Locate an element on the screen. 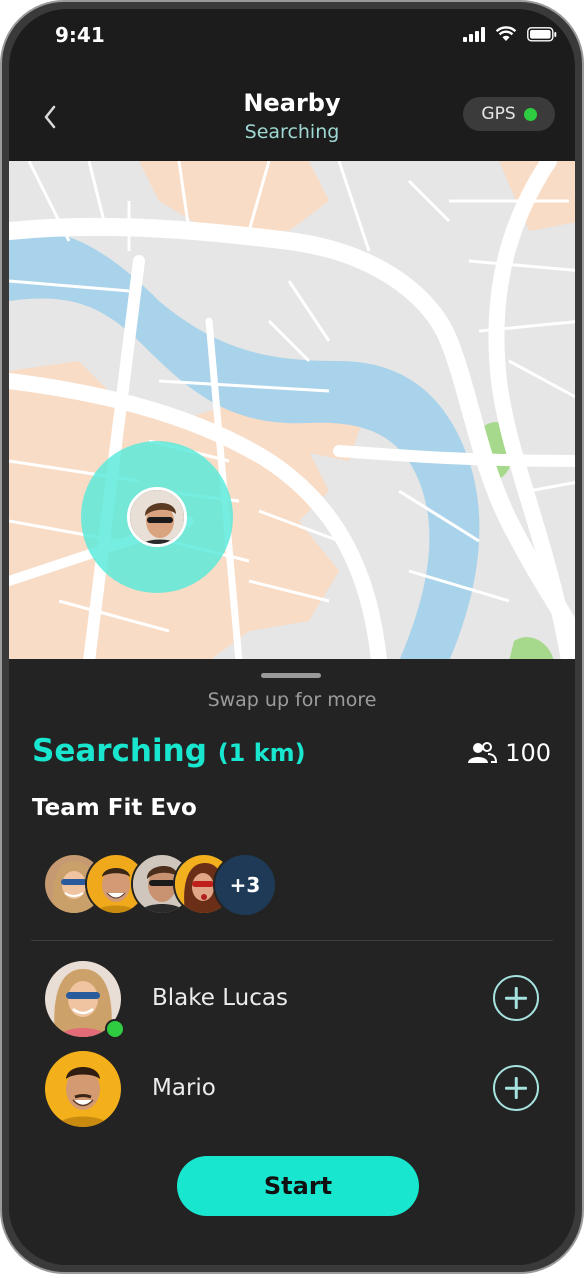 The image size is (588, 1278). search-status: Searching (1 km) is located at coordinates (169, 751).